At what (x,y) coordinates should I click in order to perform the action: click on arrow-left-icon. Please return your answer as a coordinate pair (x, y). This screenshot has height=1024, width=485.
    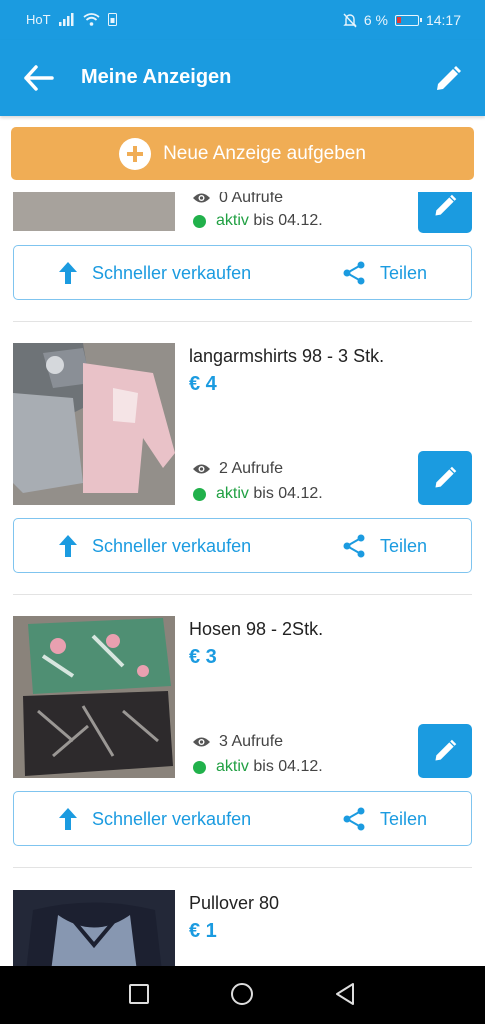
    Looking at the image, I should click on (38, 78).